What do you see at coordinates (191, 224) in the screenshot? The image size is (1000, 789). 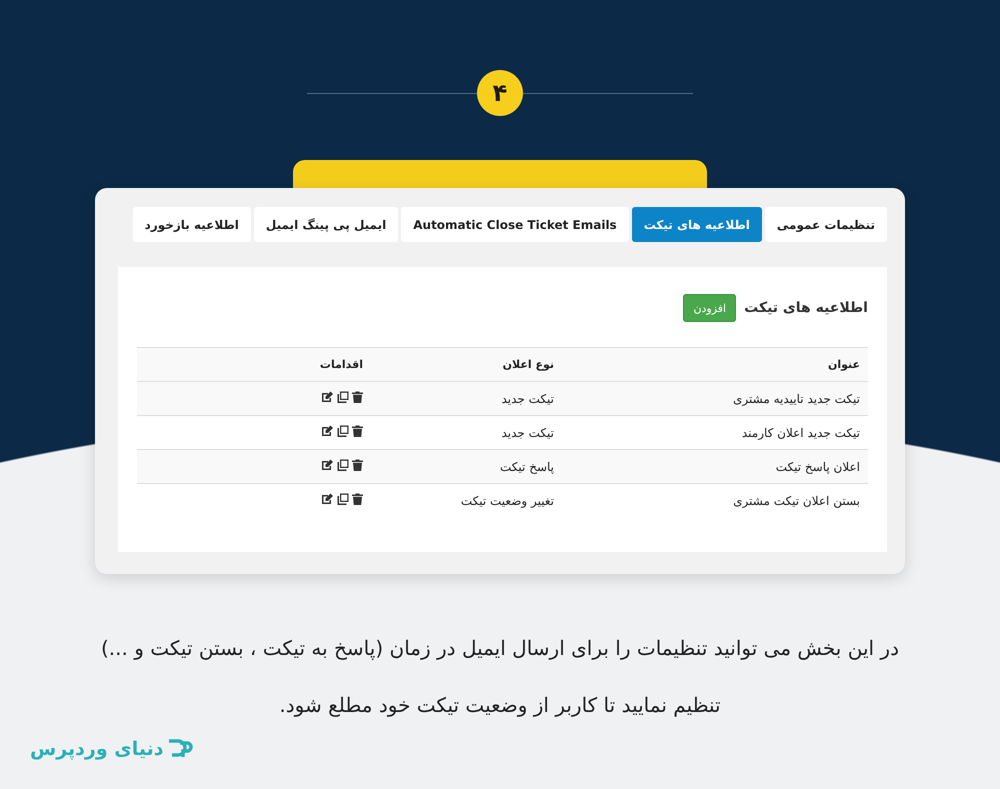 I see `settings-tab: اطلاعیه بازخورد` at bounding box center [191, 224].